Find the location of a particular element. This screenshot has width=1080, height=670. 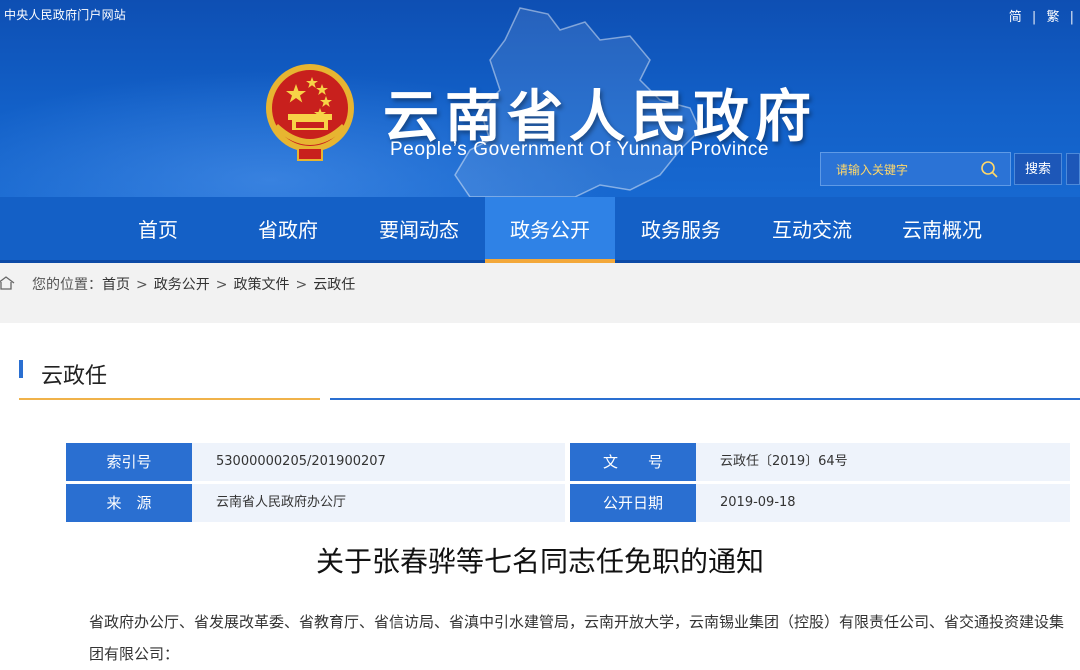

meta-docno-label: 文 号 is located at coordinates (636, 462).